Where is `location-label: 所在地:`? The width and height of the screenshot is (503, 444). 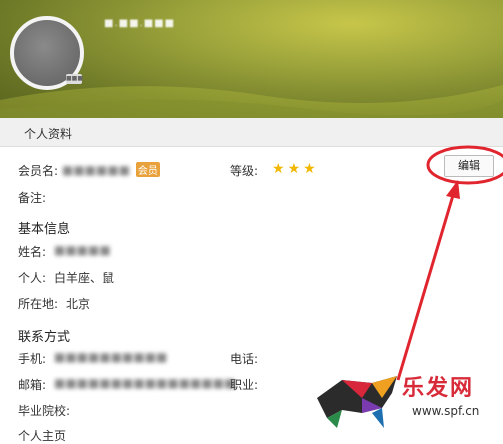
location-label: 所在地: is located at coordinates (38, 304).